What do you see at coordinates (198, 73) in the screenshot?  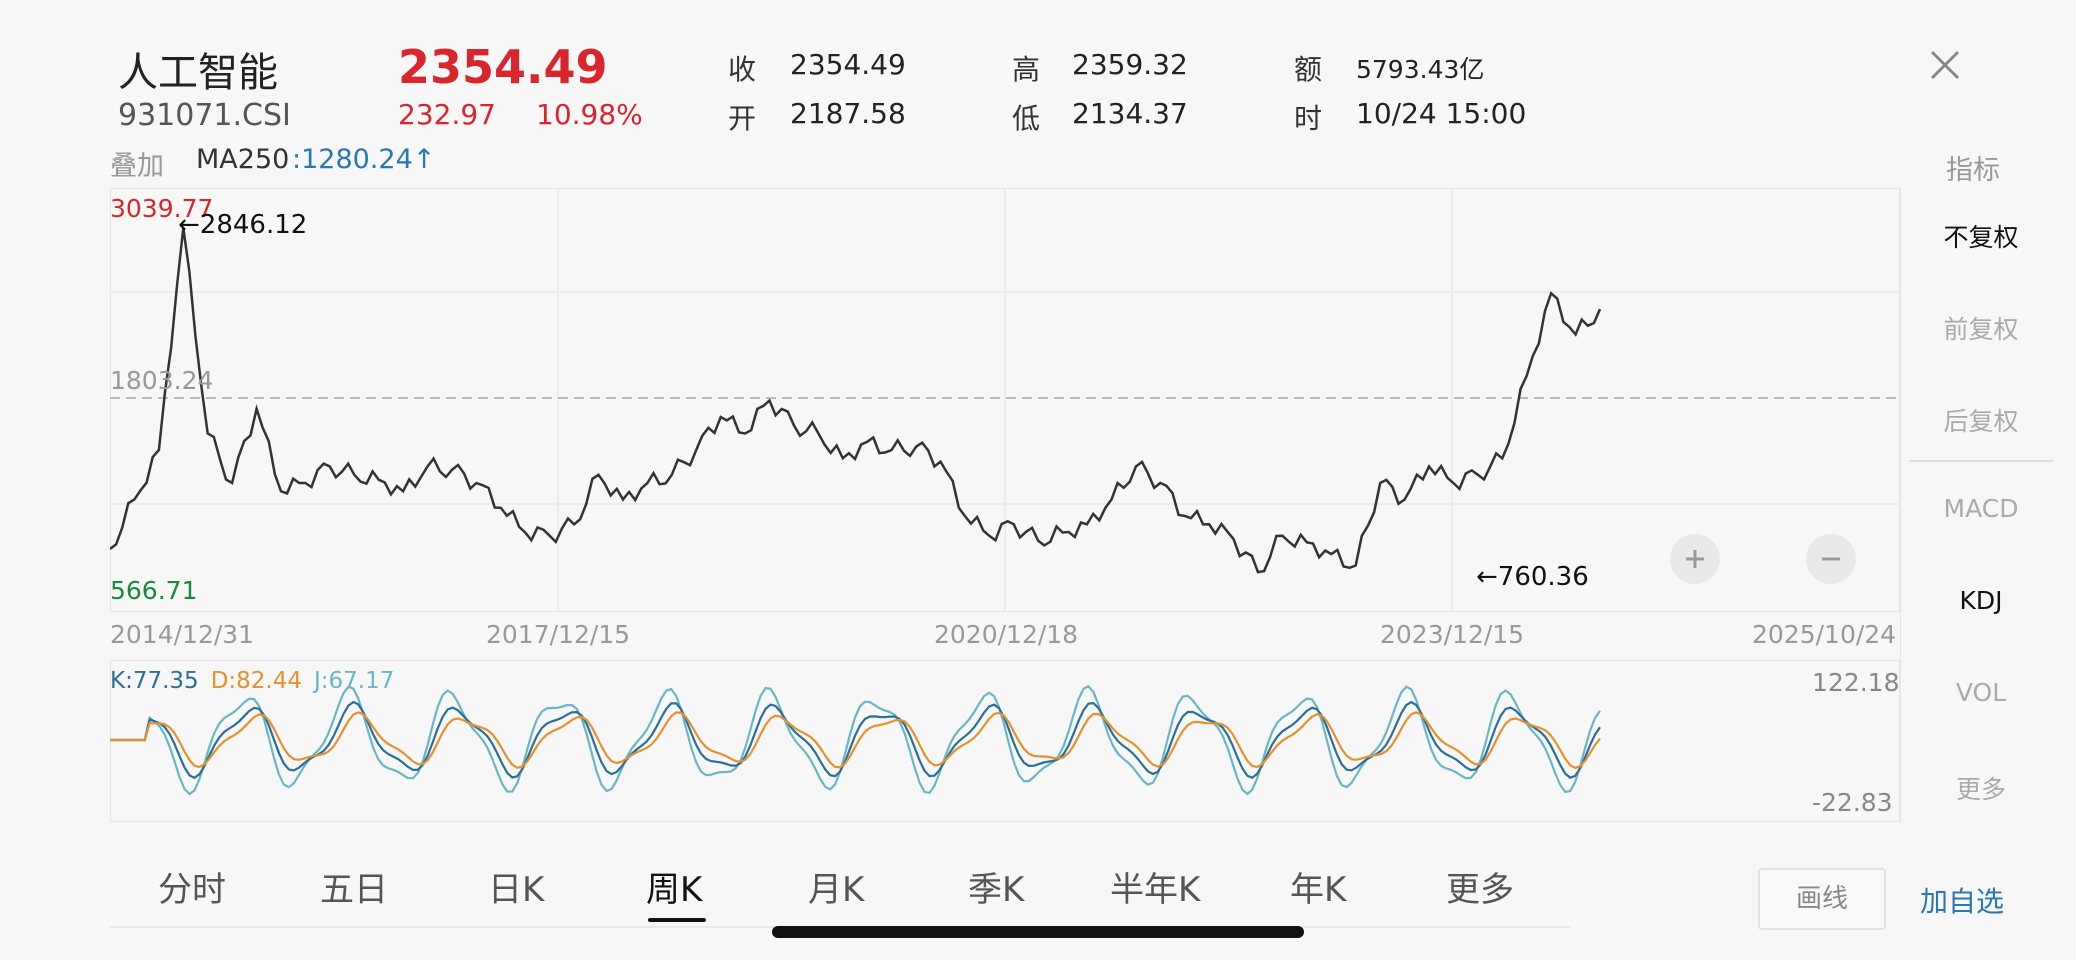 I see `index-name: 人工智能` at bounding box center [198, 73].